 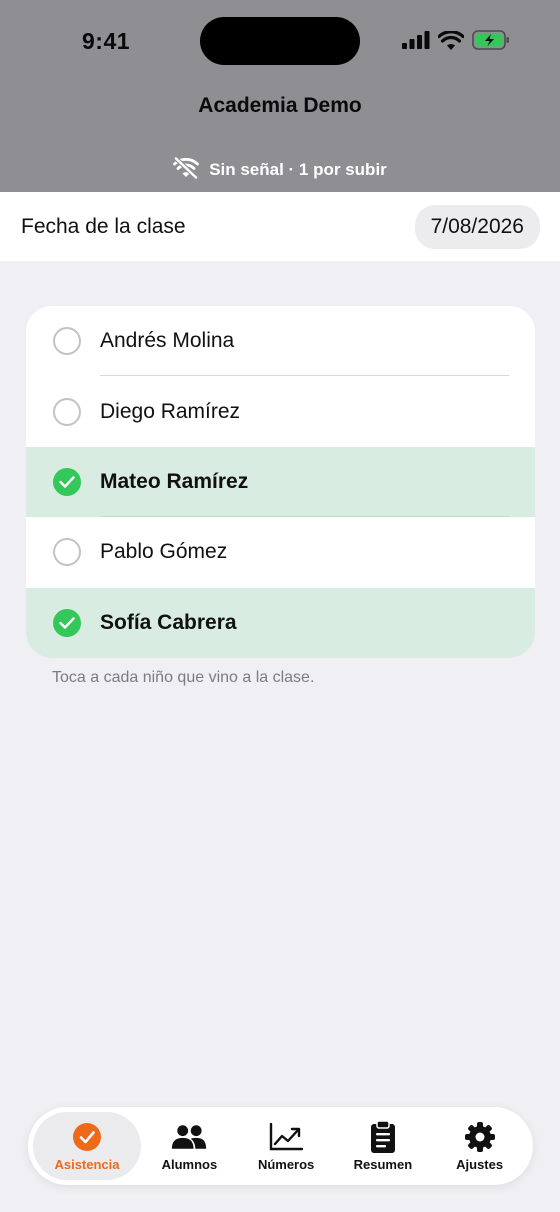 What do you see at coordinates (451, 42) in the screenshot?
I see `wifi-icon` at bounding box center [451, 42].